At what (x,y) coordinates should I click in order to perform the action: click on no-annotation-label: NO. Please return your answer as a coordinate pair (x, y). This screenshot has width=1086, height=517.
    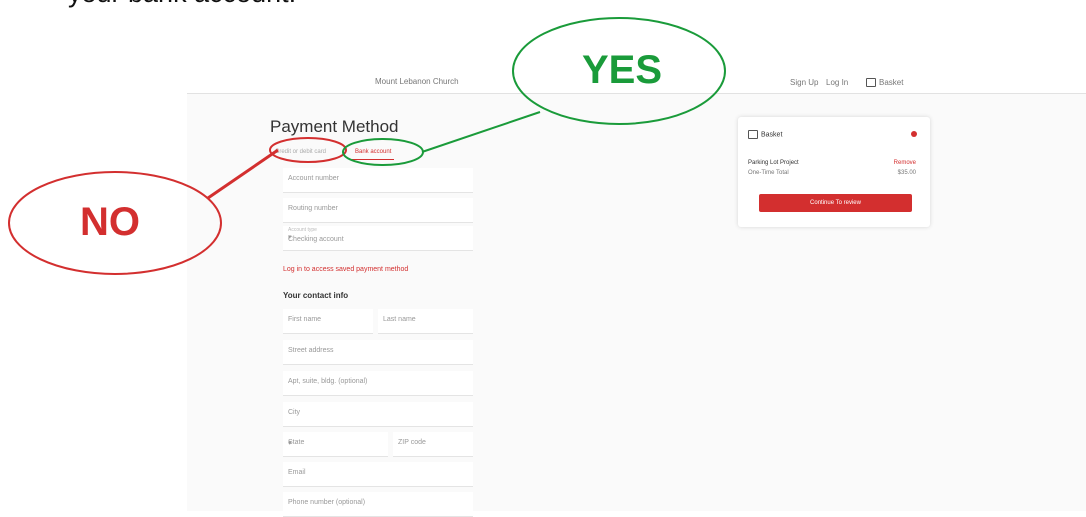
    Looking at the image, I should click on (110, 222).